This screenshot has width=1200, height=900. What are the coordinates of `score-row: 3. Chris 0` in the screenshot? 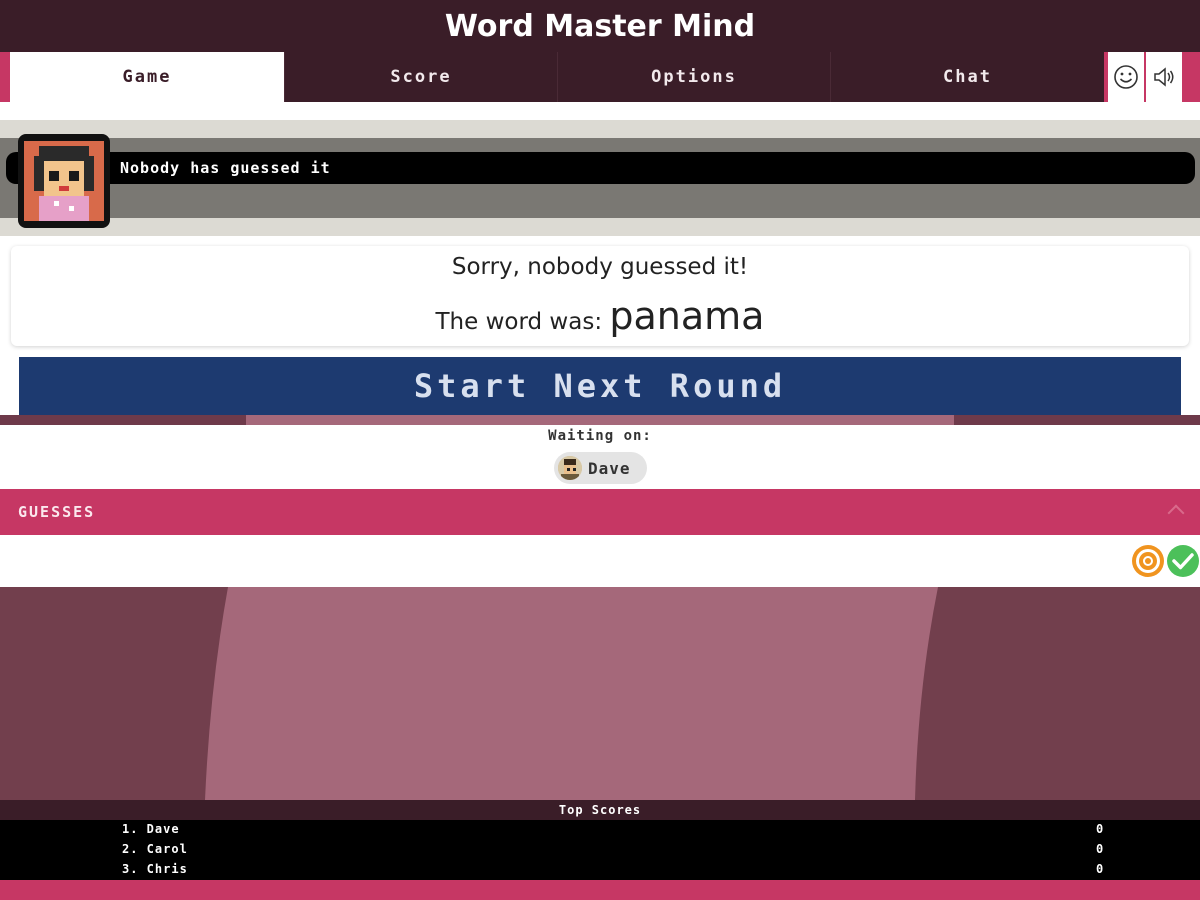 It's located at (600, 870).